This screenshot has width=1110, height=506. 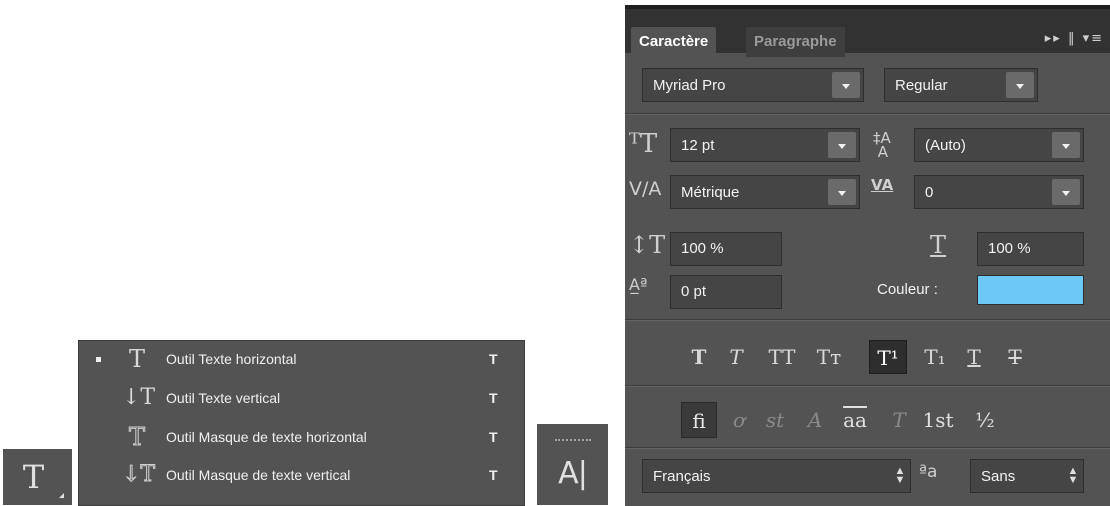 What do you see at coordinates (231, 359) in the screenshot?
I see `menu-item-label: Outil Texte horizontal` at bounding box center [231, 359].